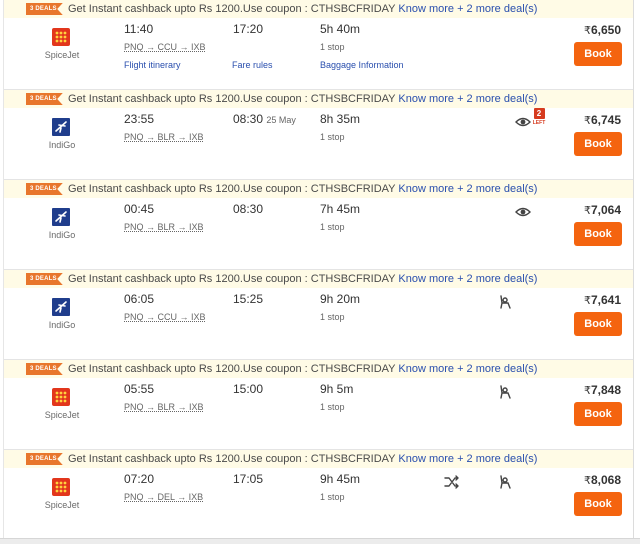 This screenshot has height=544, width=640. I want to click on arrival-time: 15:25, so click(248, 299).